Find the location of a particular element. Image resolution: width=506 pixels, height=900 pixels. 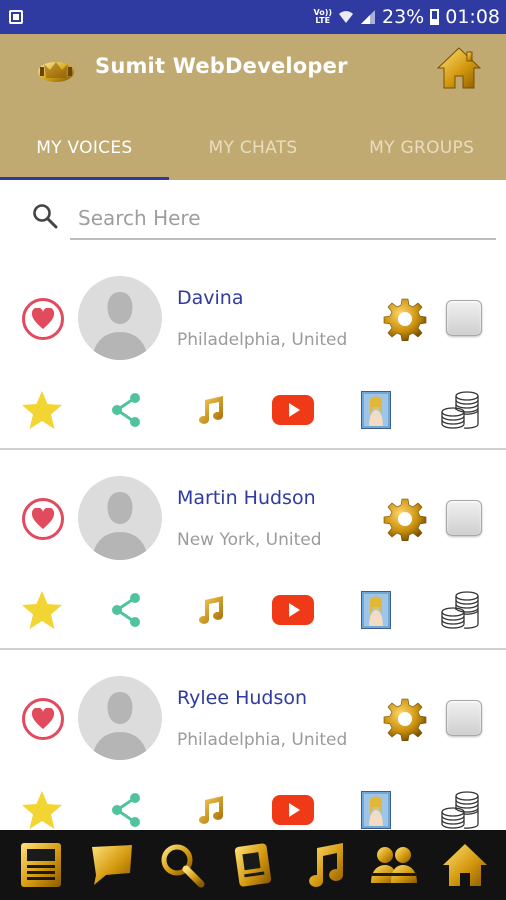

nav-chat-button is located at coordinates (112, 865).